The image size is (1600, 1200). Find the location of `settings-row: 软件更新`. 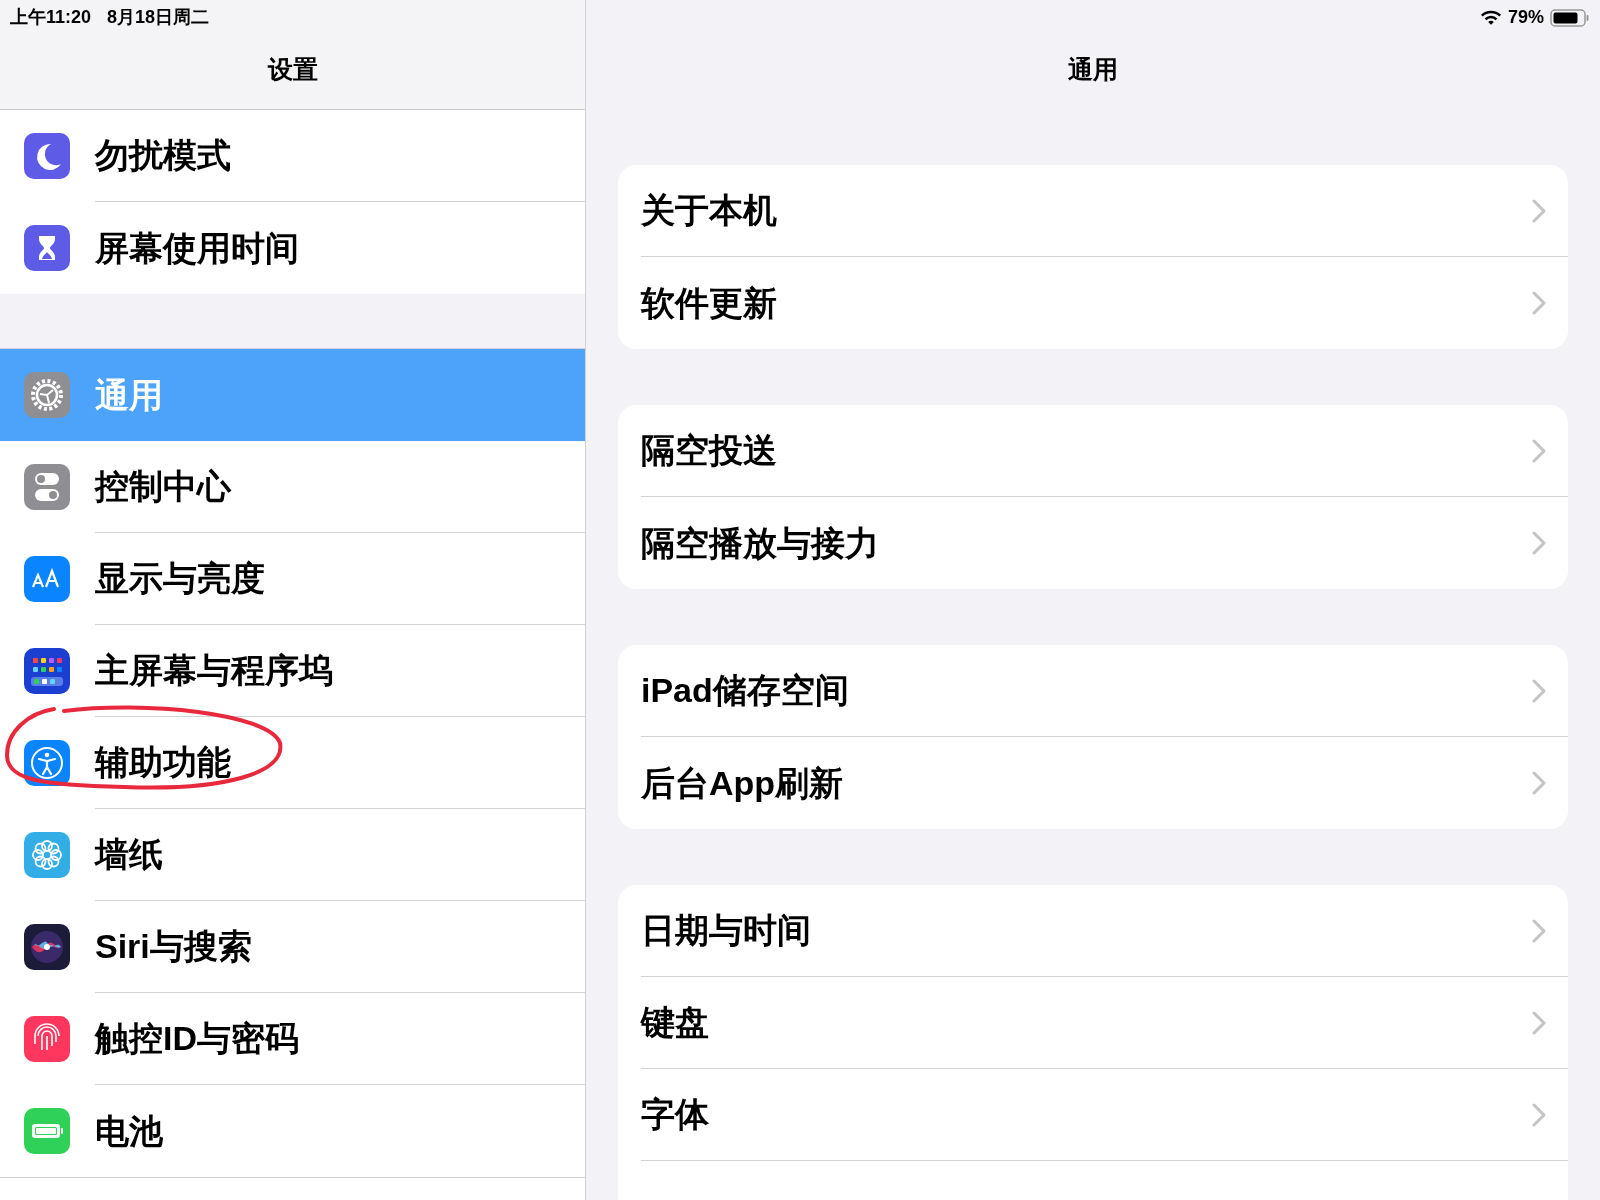

settings-row: 软件更新 is located at coordinates (1104, 303).